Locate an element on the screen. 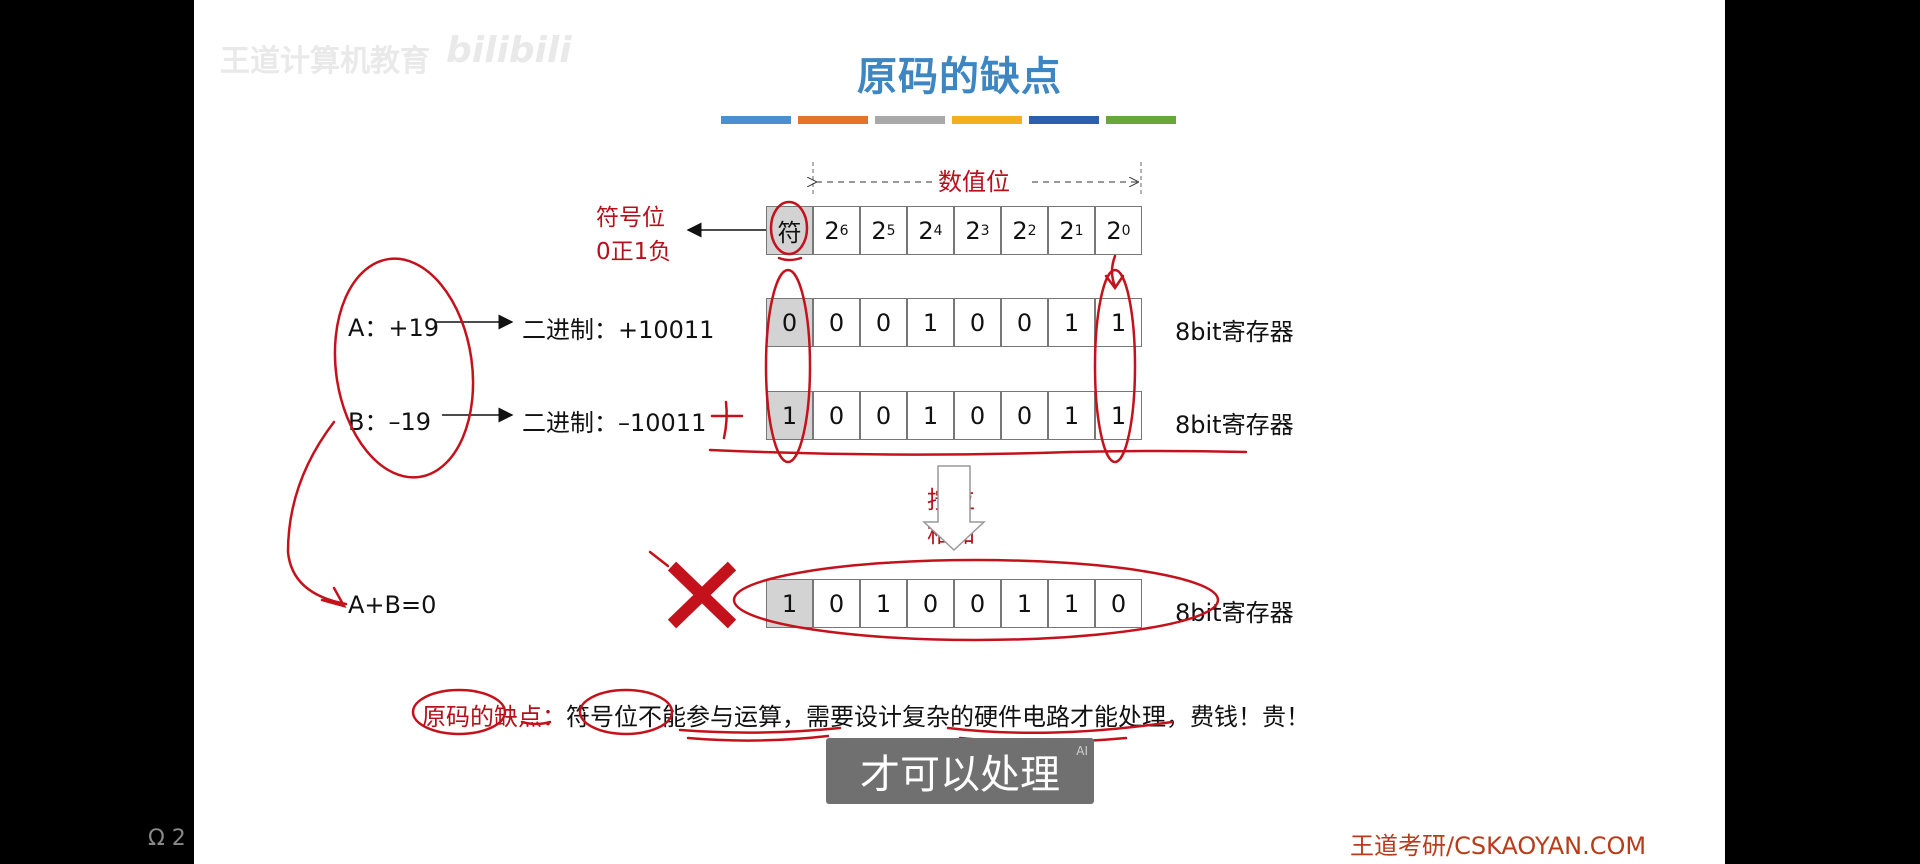  caption-text: 才可以处理 is located at coordinates (960, 775).